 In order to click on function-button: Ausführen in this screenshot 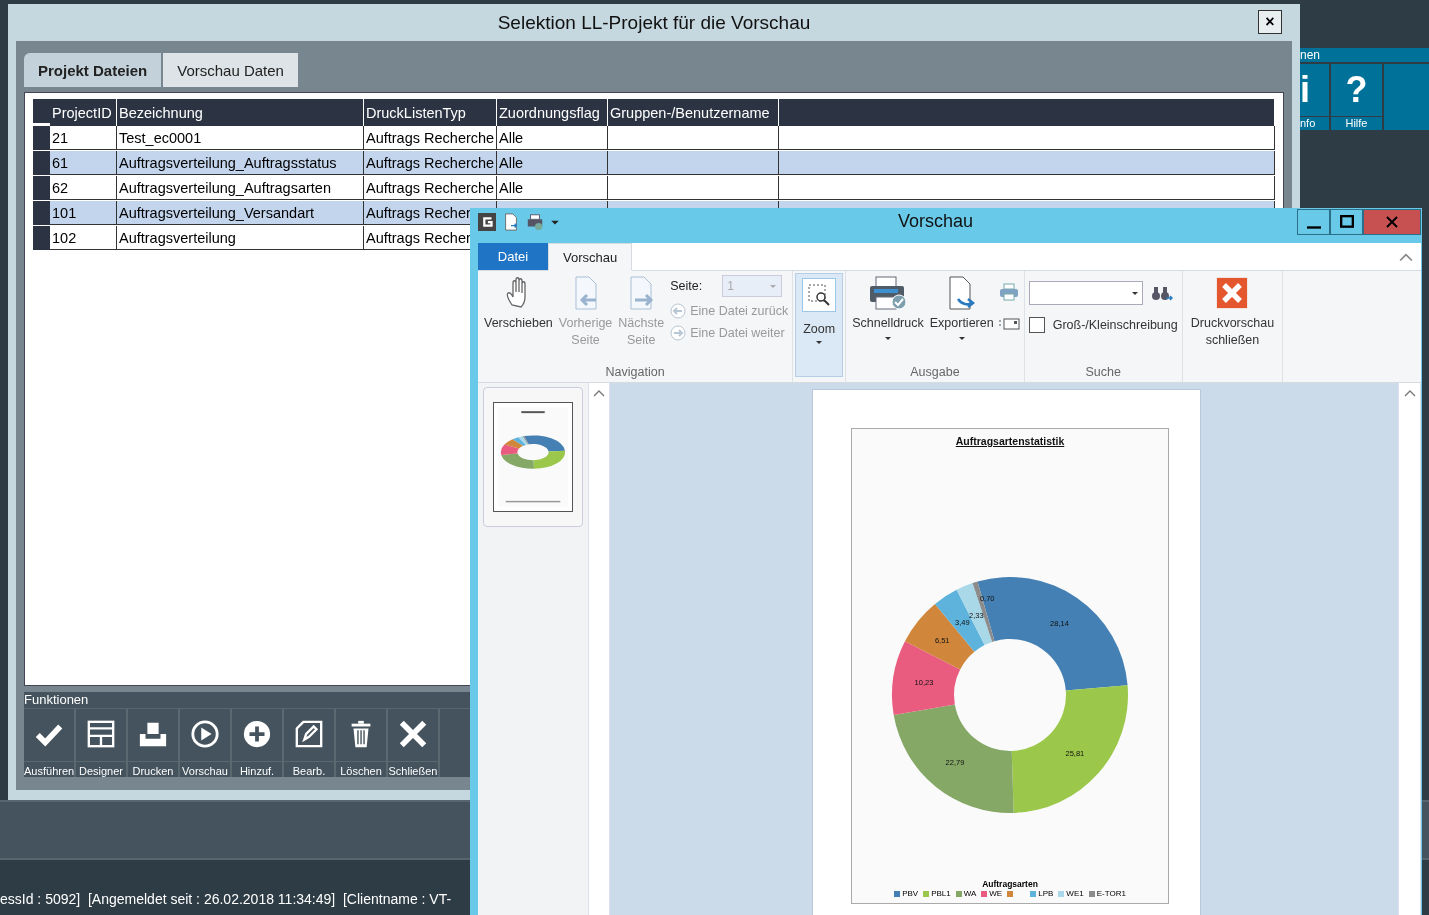, I will do `click(50, 743)`.